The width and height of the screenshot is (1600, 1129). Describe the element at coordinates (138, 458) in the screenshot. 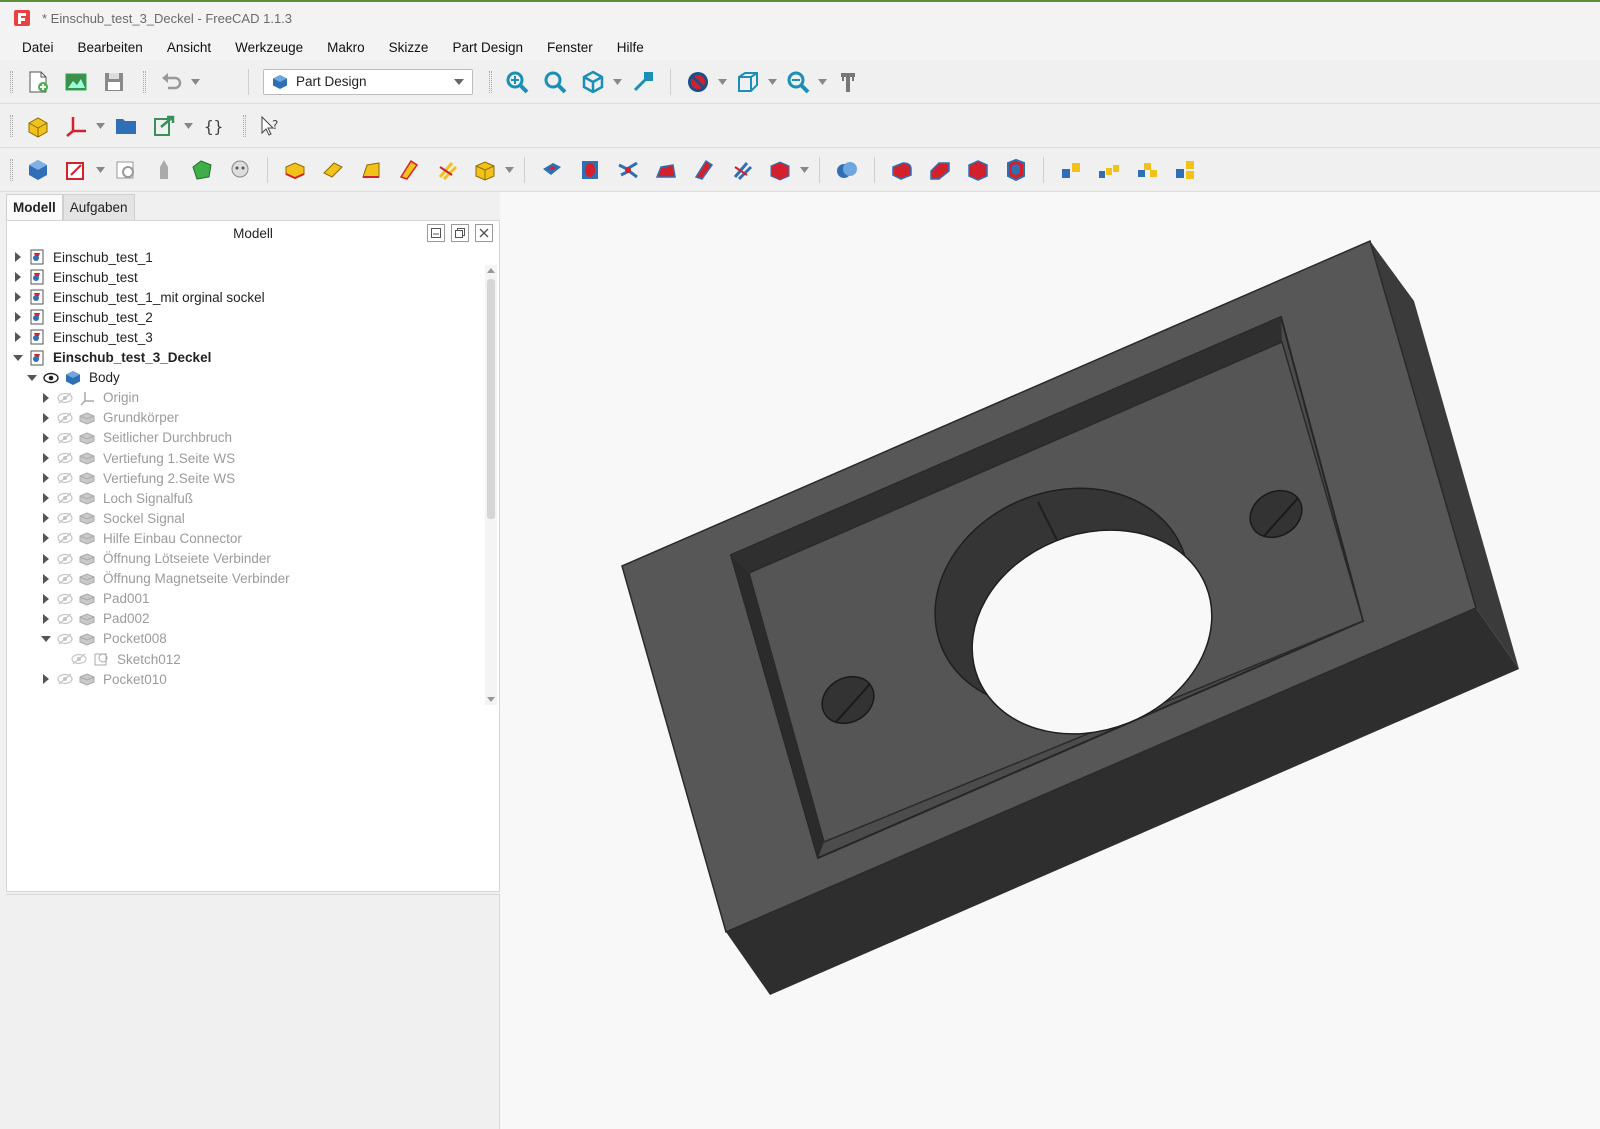

I see `tree-item-vertiefung-1-seite-ws: Vertiefung 1.Seite WS` at that location.